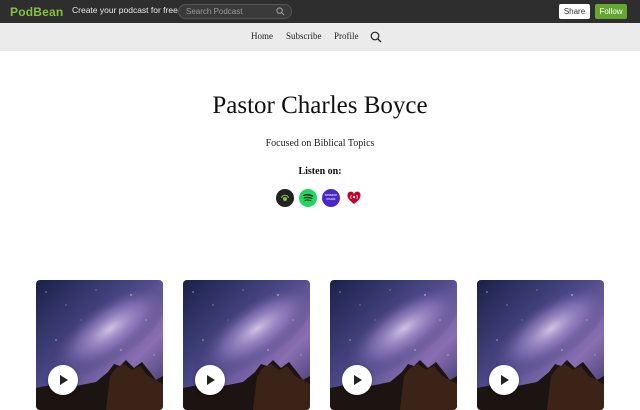 The image size is (640, 410). I want to click on podbean-icon, so click(285, 198).